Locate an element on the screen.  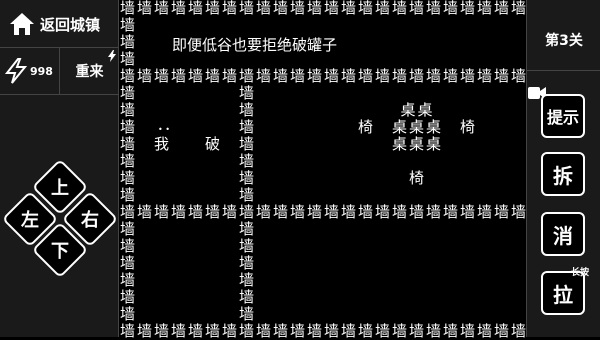
eliminate-label: 消 is located at coordinates (563, 235).